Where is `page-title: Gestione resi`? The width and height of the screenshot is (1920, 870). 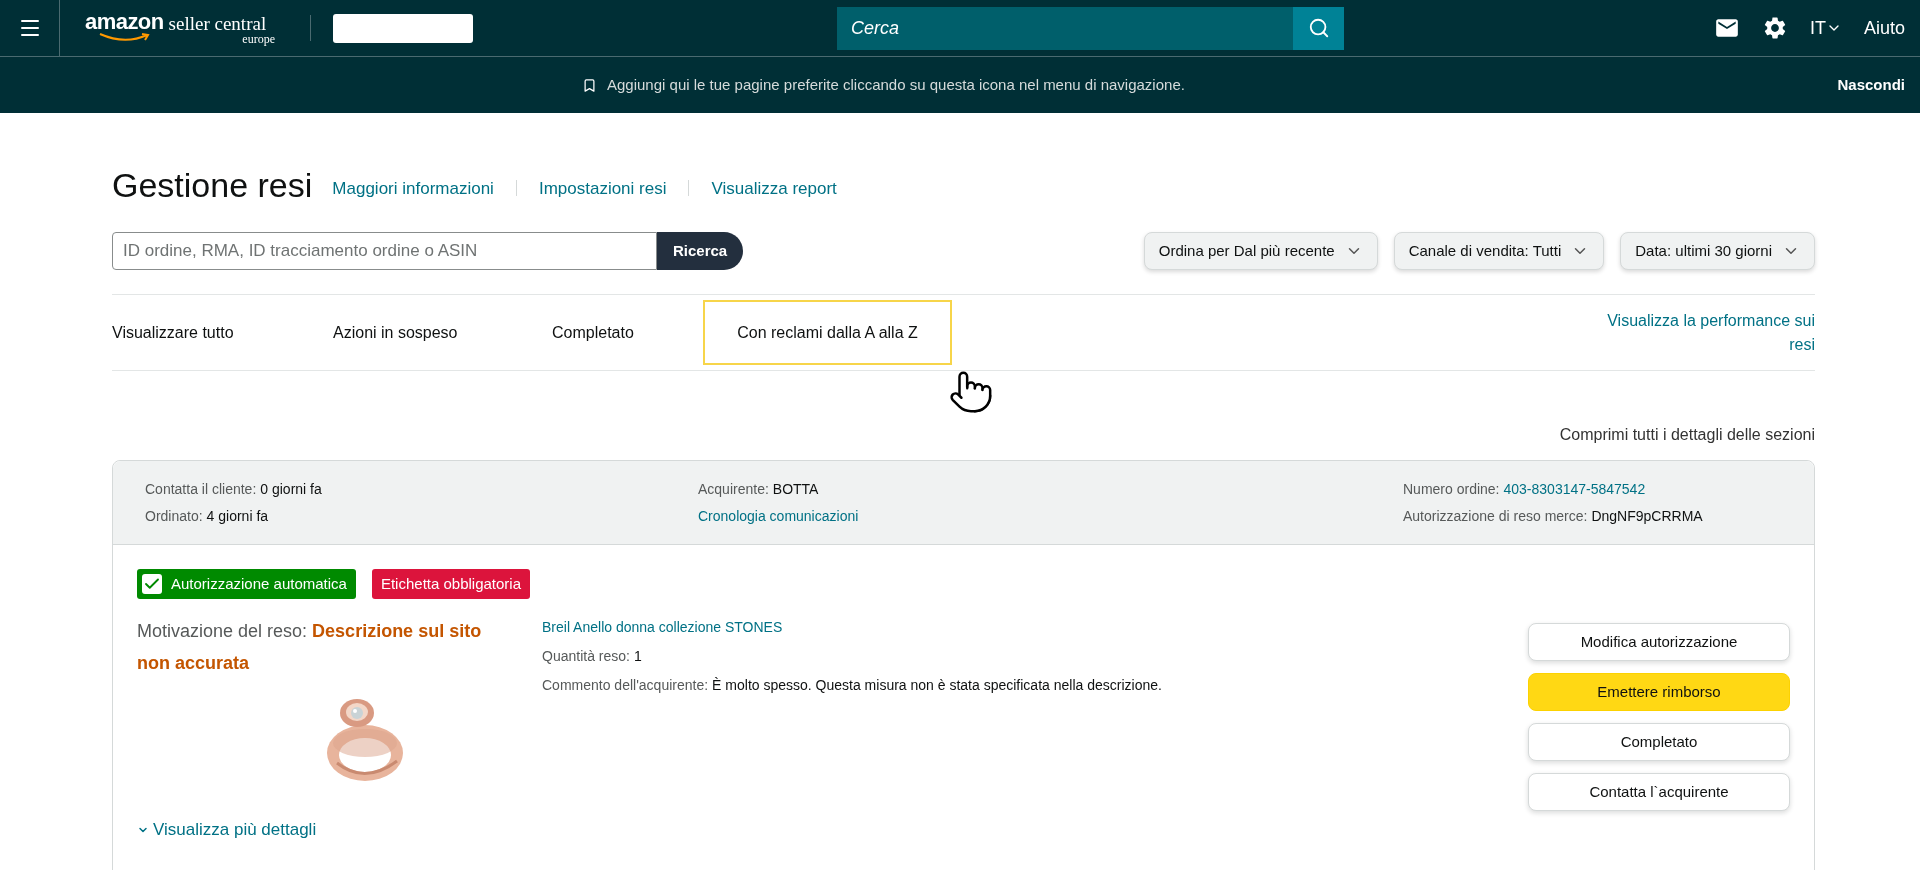
page-title: Gestione resi is located at coordinates (212, 185).